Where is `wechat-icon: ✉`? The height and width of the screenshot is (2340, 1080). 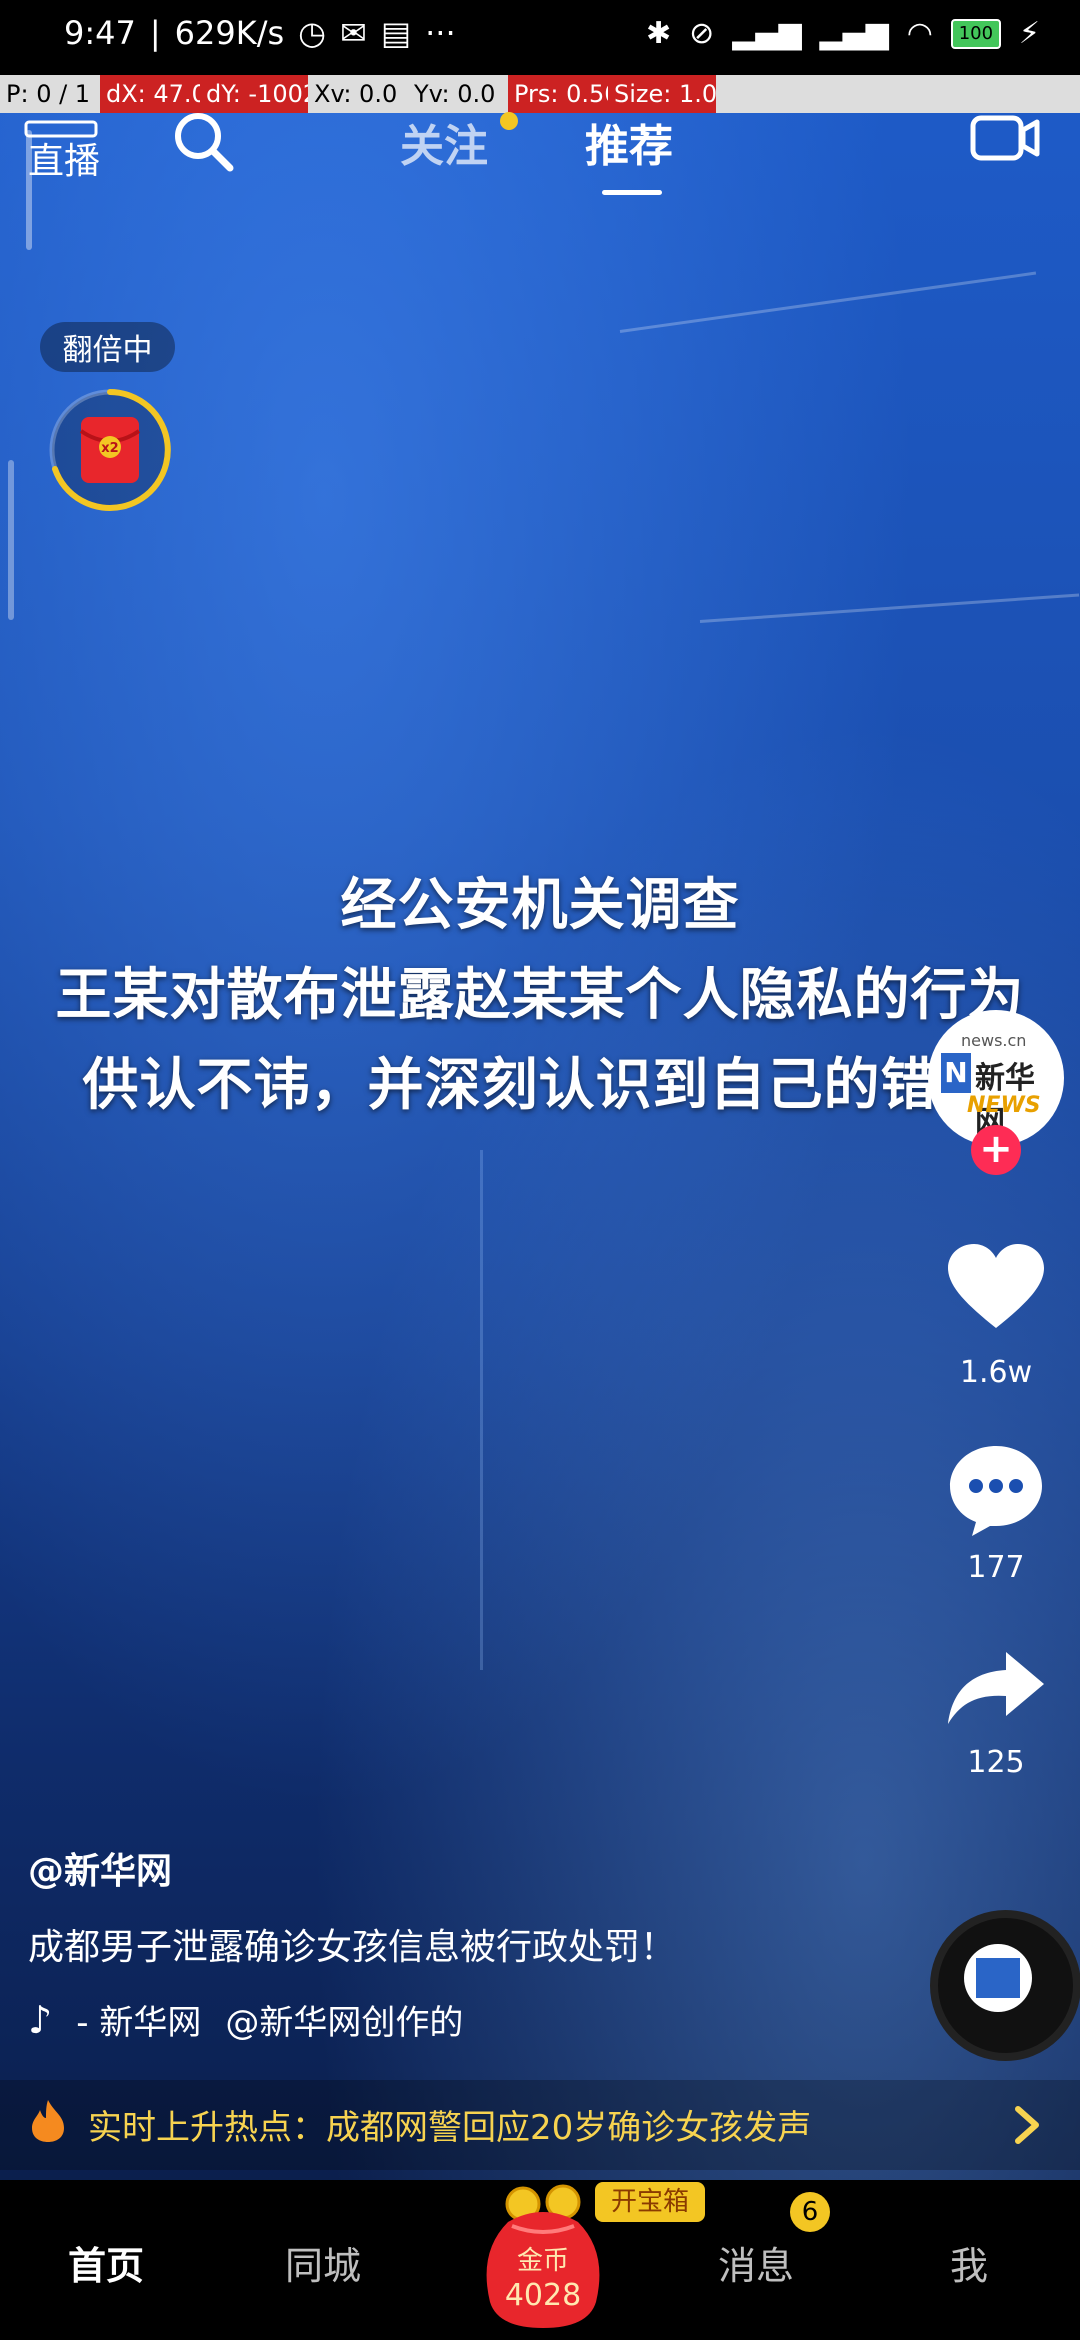 wechat-icon: ✉ is located at coordinates (353, 33).